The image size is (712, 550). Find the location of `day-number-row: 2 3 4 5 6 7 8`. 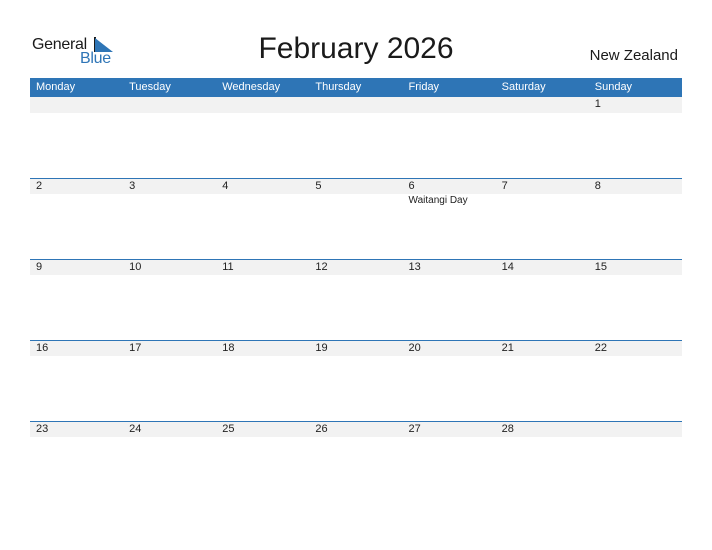

day-number-row: 2 3 4 5 6 7 8 is located at coordinates (356, 186).